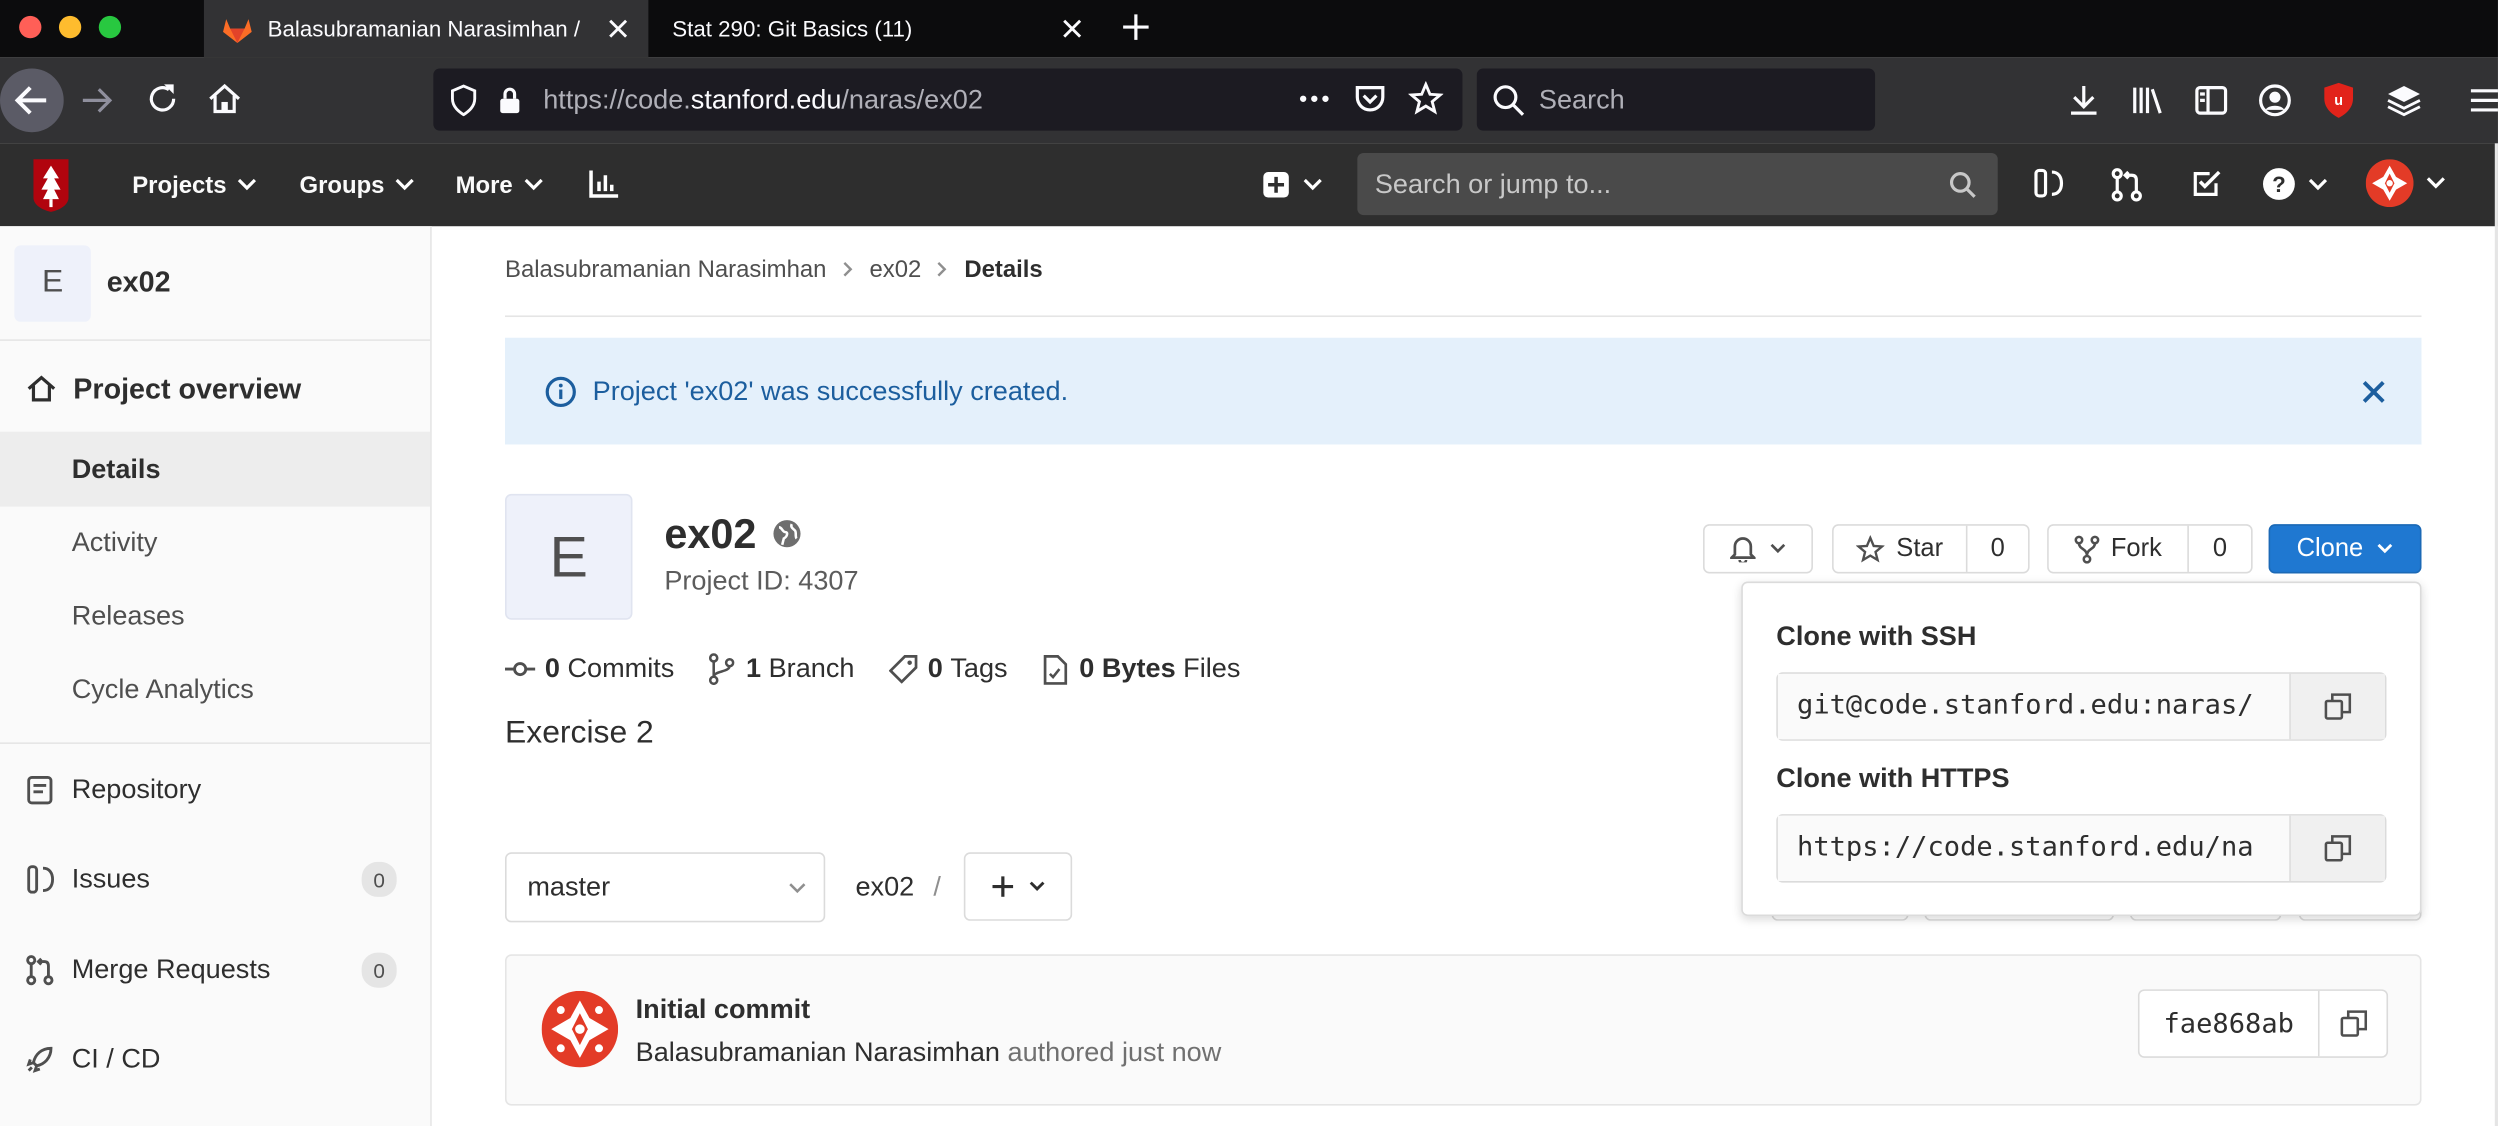  What do you see at coordinates (1136, 27) in the screenshot?
I see `new-tab-icon` at bounding box center [1136, 27].